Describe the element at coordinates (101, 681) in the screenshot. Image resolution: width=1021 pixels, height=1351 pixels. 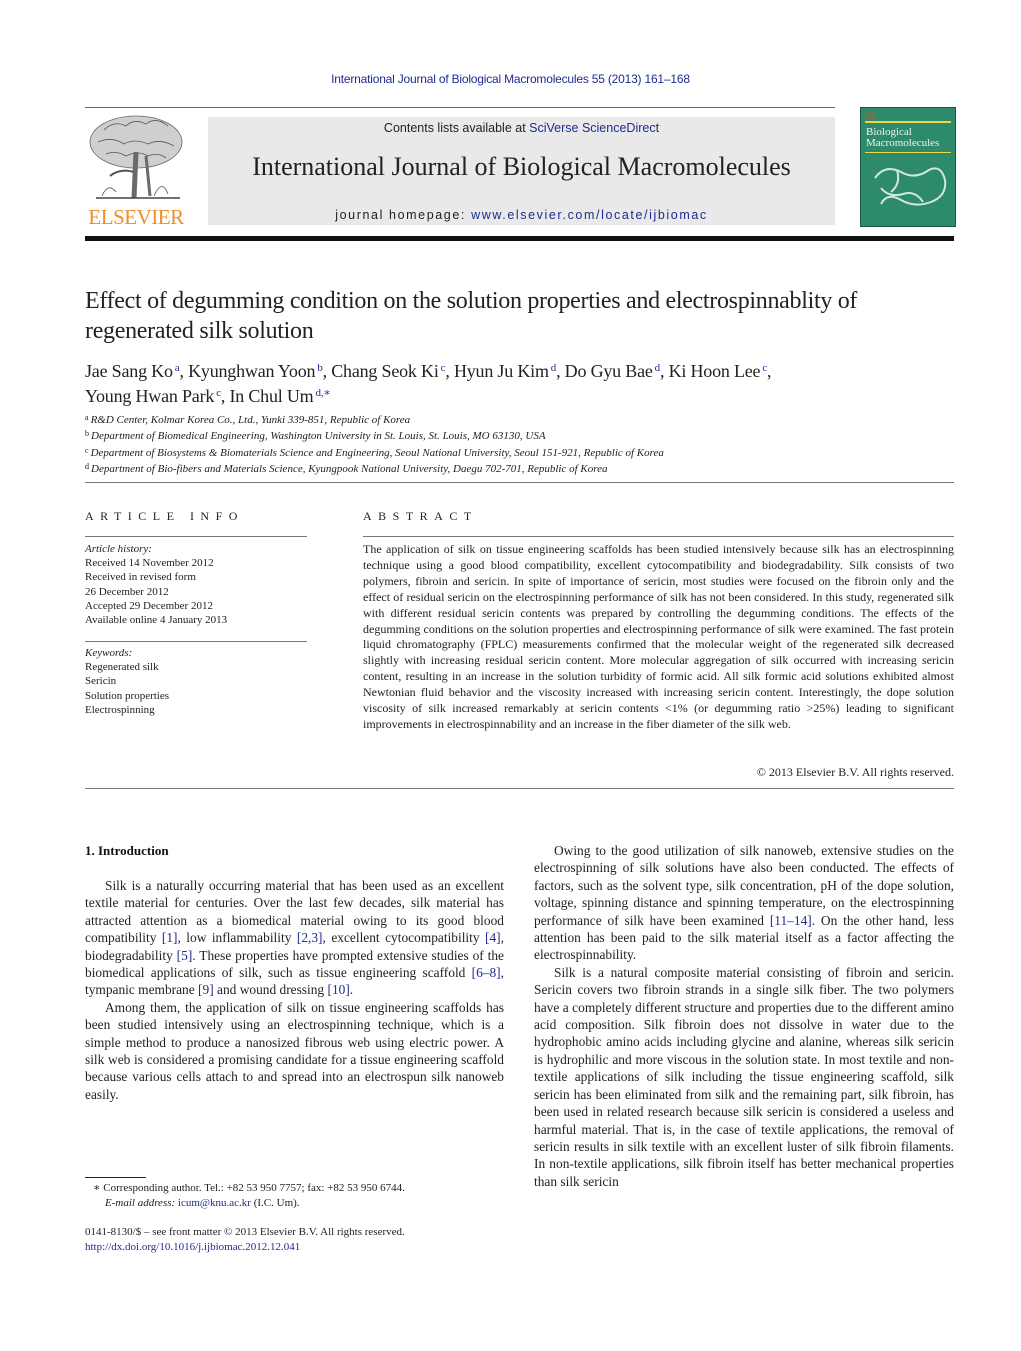
I see `keyword-item: Sericin` at that location.